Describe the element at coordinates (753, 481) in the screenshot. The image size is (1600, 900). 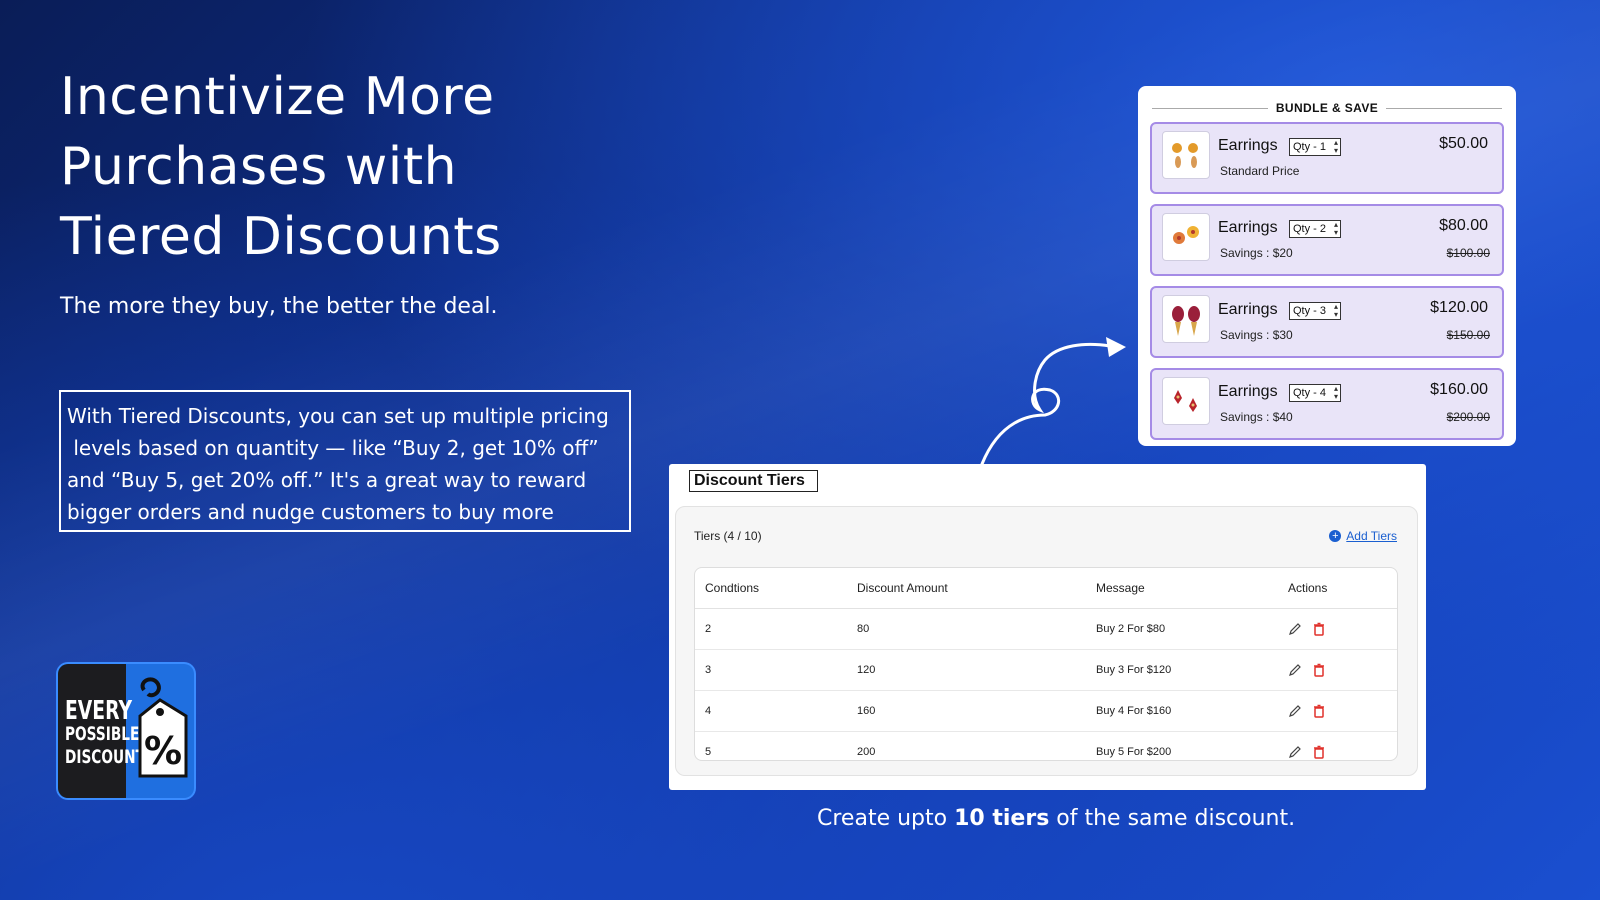
I see `panel-title: Discount Tiers` at that location.